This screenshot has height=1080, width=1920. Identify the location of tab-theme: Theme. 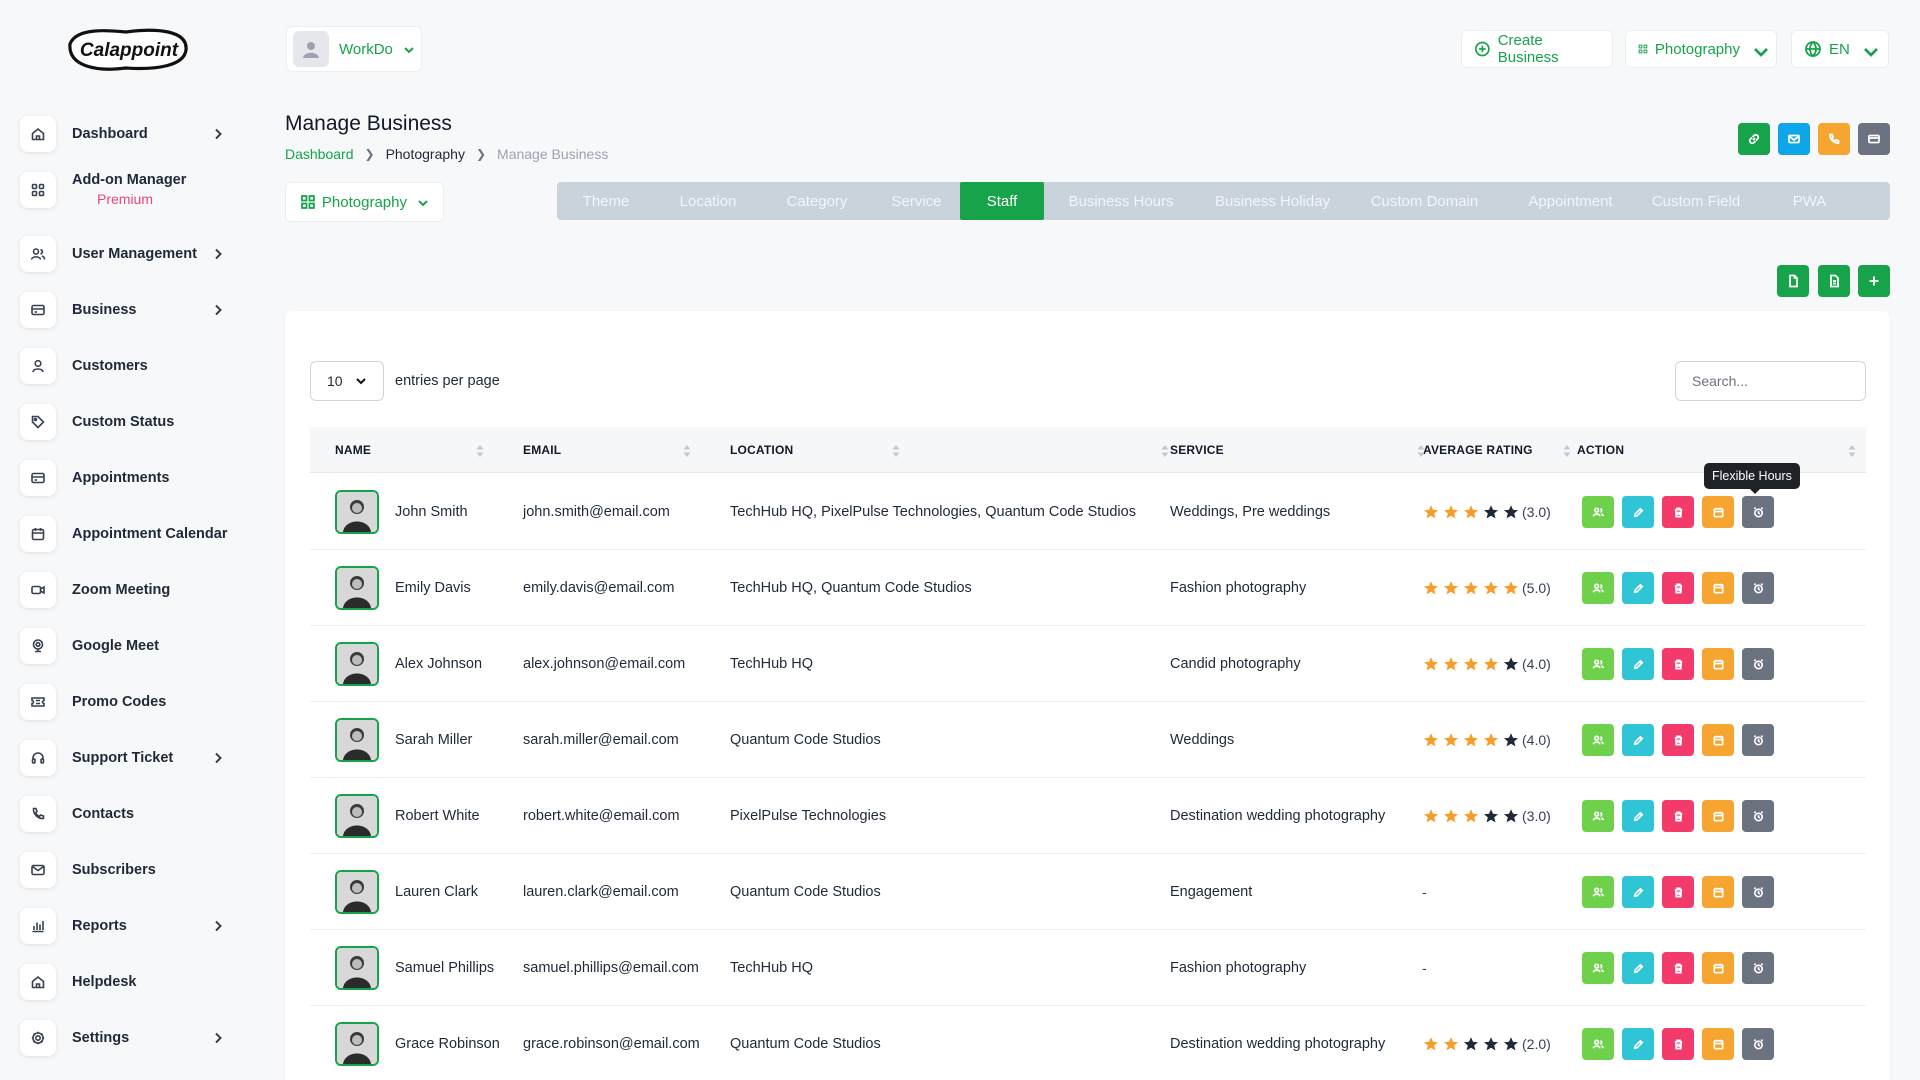
(606, 201).